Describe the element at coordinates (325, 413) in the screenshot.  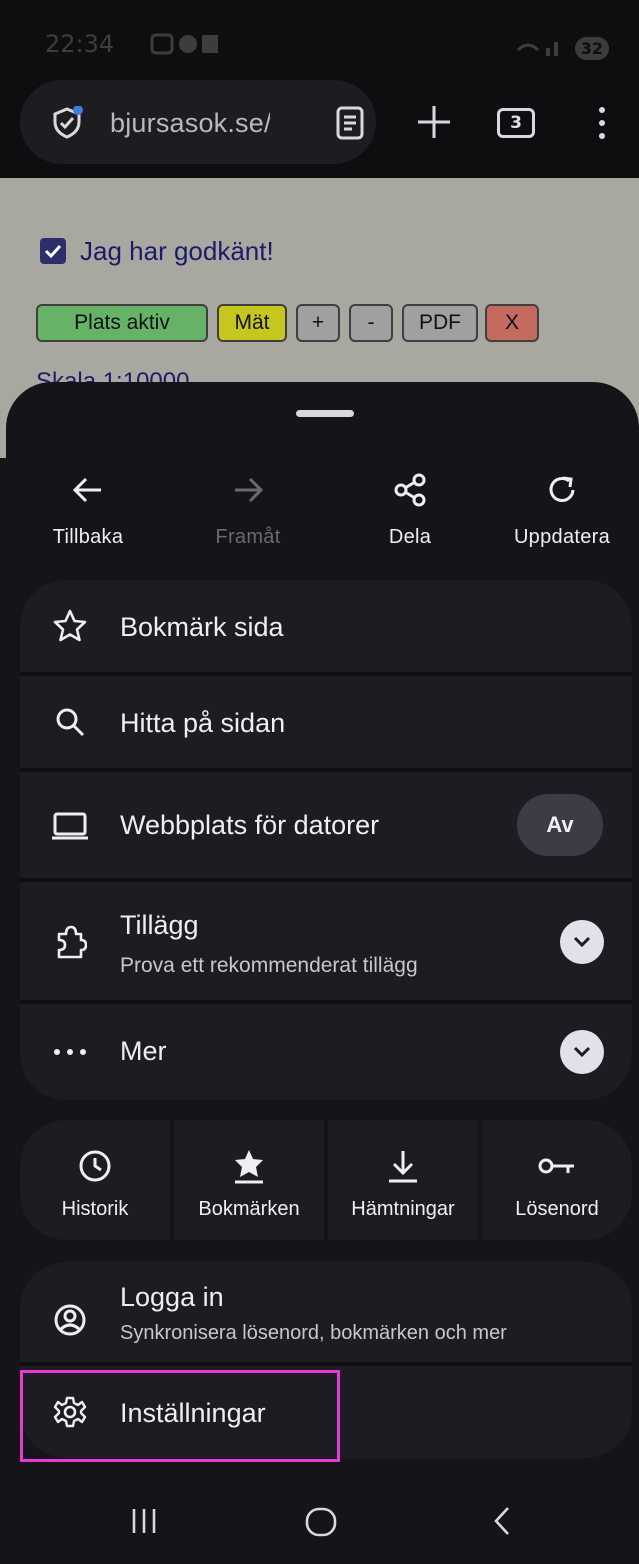
I see `drag-handle` at that location.